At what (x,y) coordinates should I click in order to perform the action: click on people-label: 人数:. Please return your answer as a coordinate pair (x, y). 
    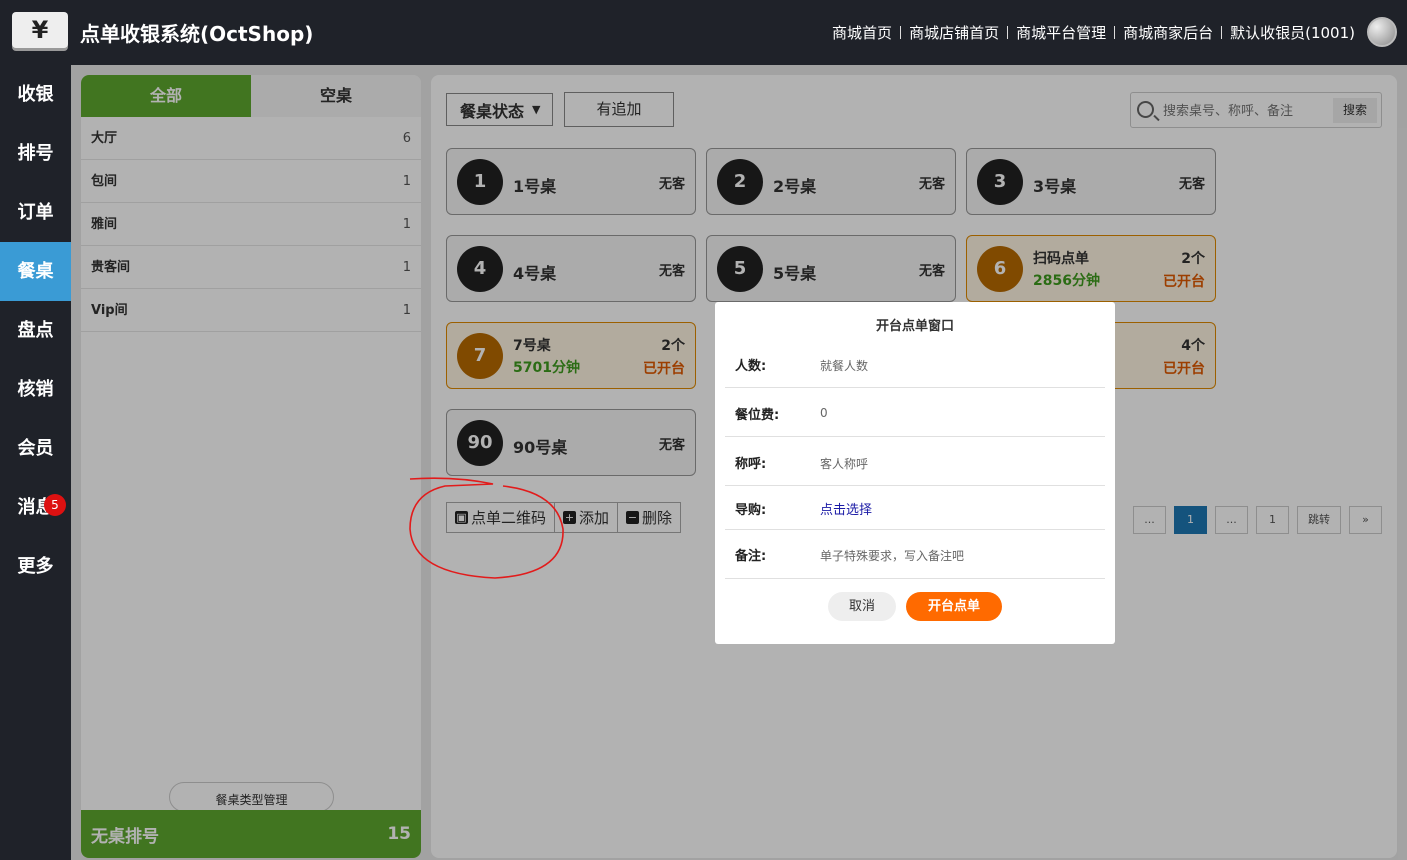
    Looking at the image, I should click on (751, 366).